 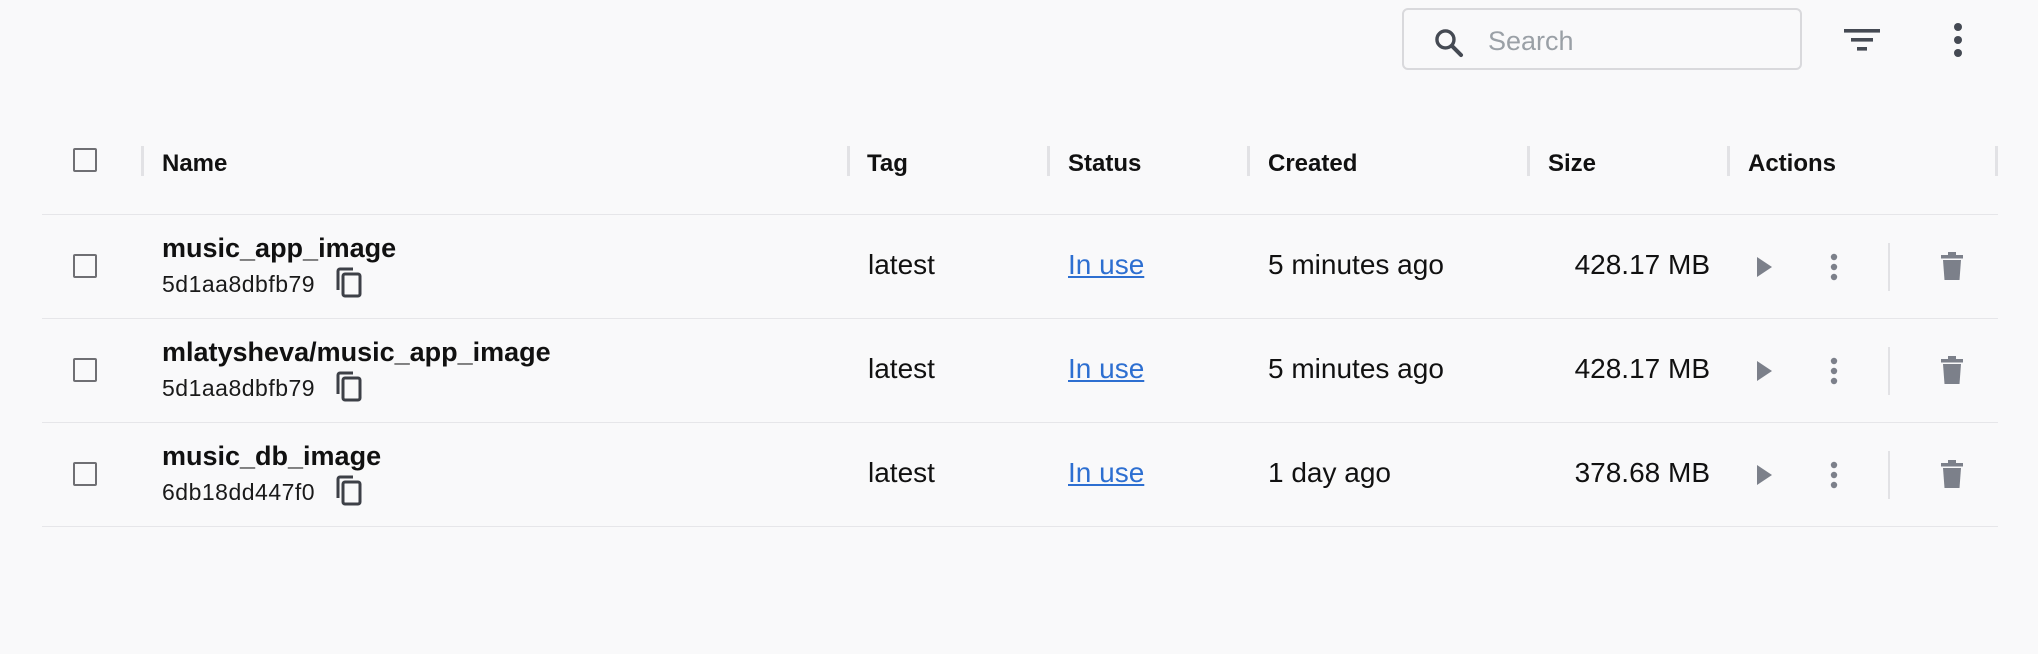 What do you see at coordinates (85, 160) in the screenshot?
I see `select-all-checkbox` at bounding box center [85, 160].